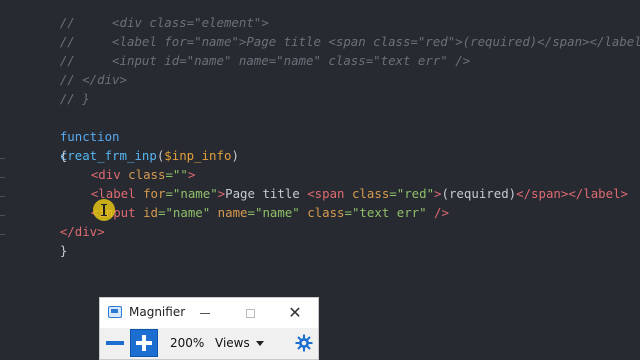 This screenshot has width=640, height=360. I want to click on code-line-close-brace: }, so click(48, 240).